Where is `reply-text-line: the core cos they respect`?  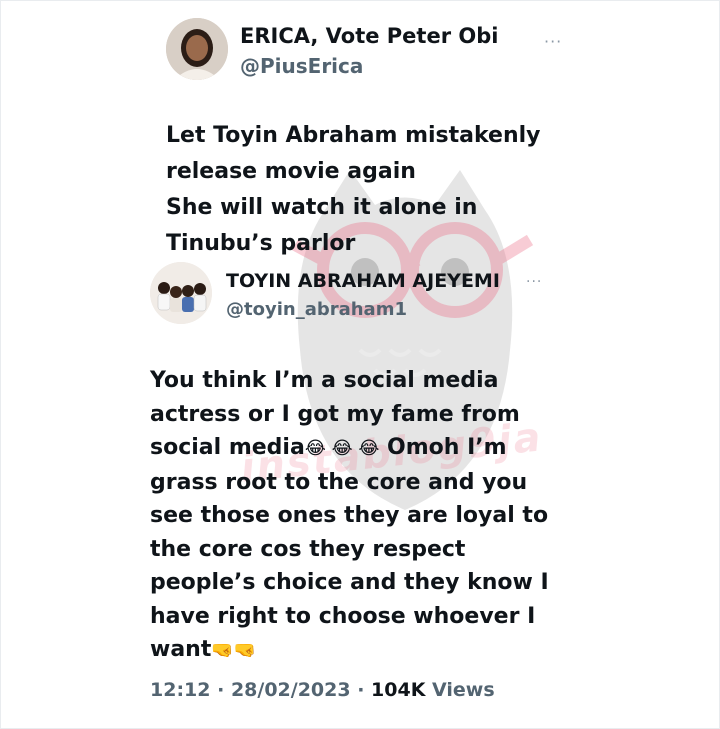
reply-text-line: the core cos they respect is located at coordinates (308, 549).